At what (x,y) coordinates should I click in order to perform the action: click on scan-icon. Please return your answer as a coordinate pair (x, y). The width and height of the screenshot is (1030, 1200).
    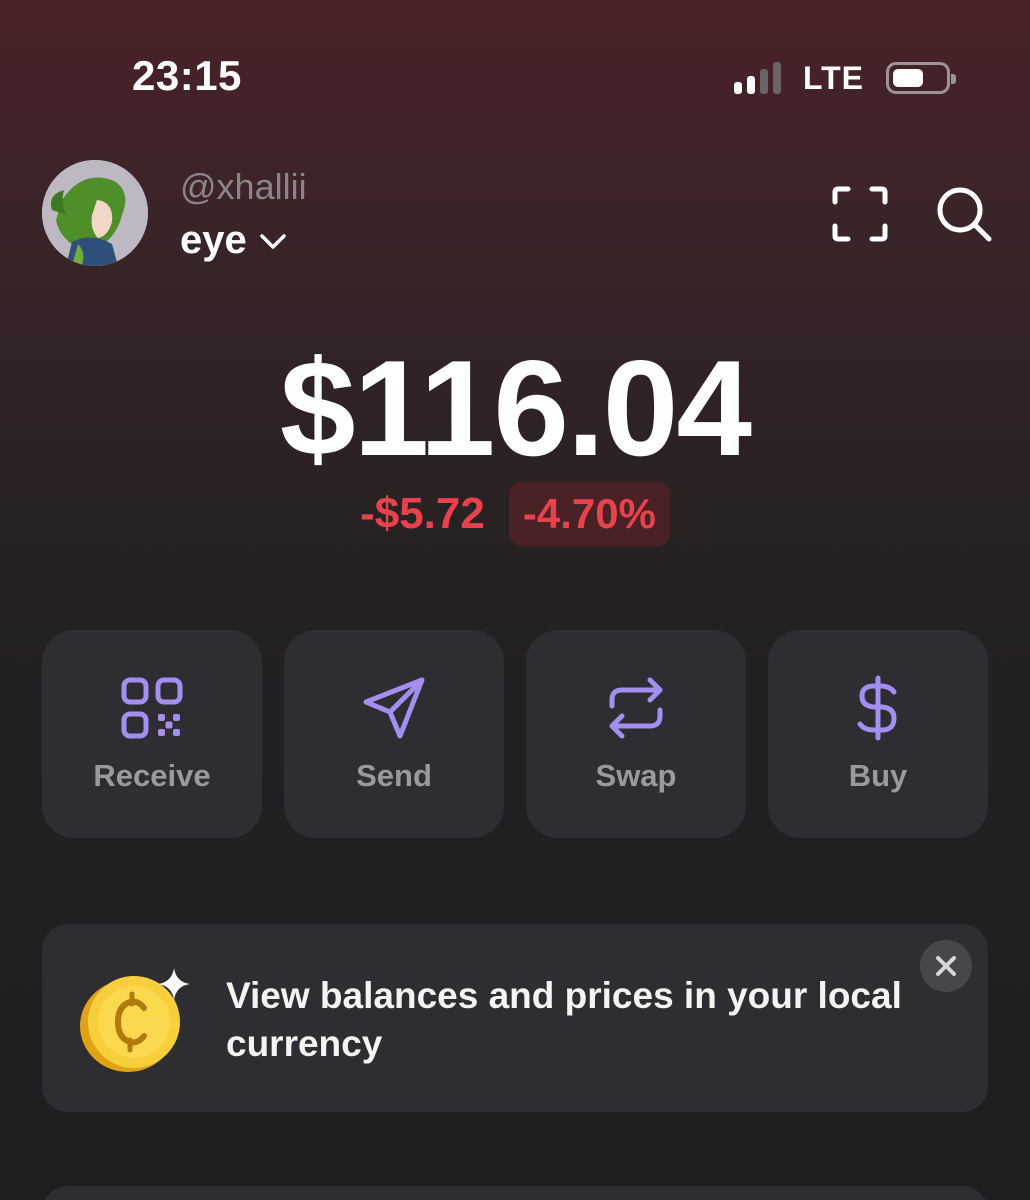
    Looking at the image, I should click on (860, 214).